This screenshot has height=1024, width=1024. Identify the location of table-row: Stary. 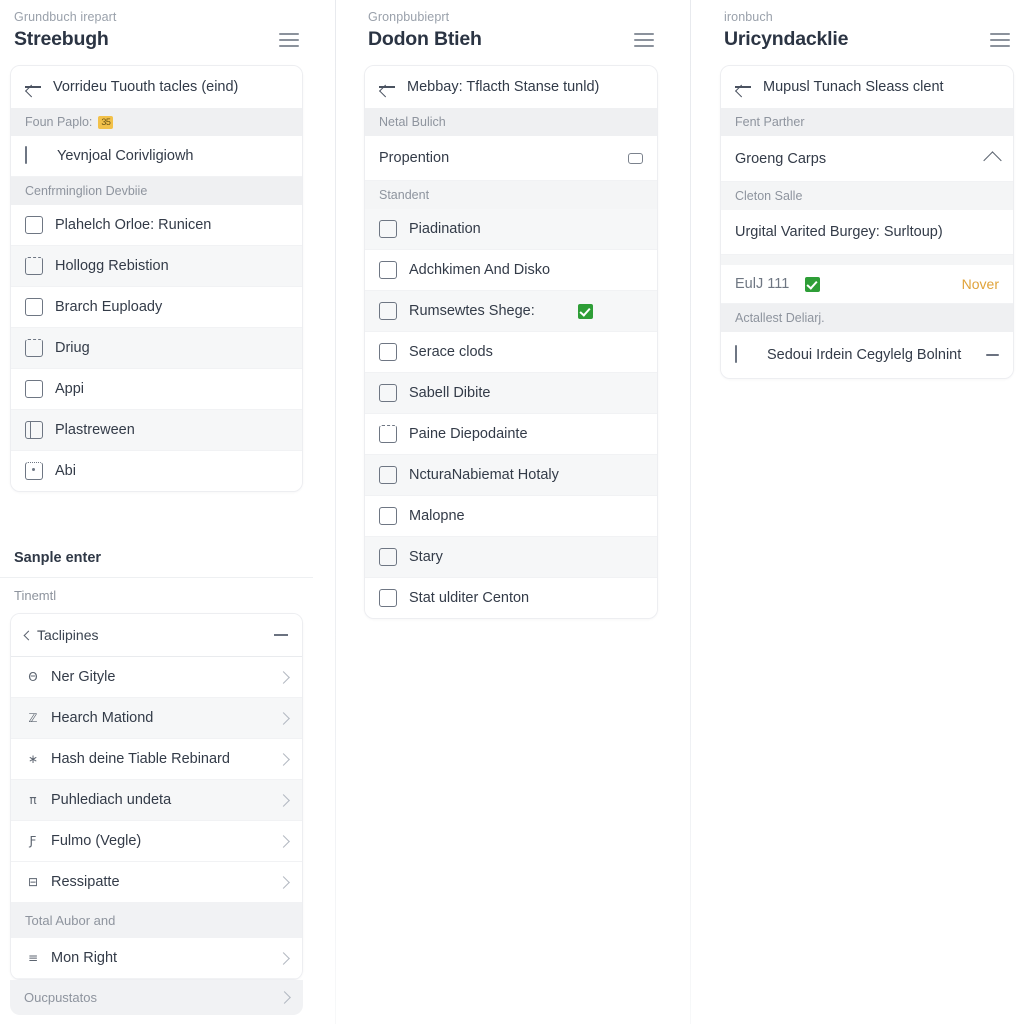
(511, 557).